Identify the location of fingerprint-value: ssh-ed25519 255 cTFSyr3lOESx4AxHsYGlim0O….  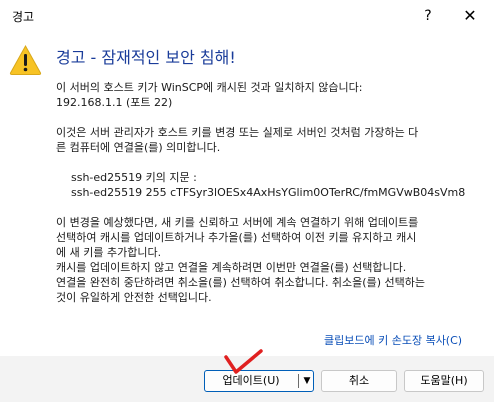
(268, 192).